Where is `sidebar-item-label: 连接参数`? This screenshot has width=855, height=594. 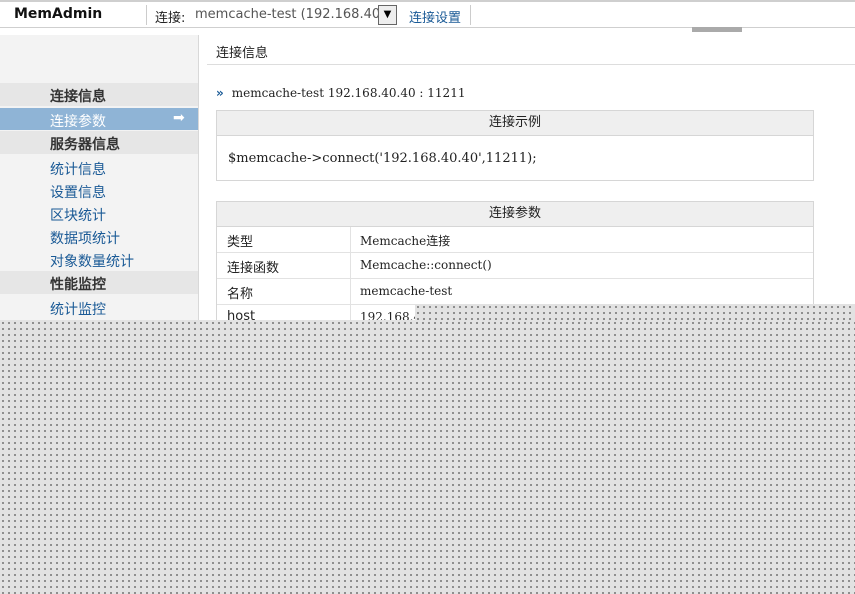 sidebar-item-label: 连接参数 is located at coordinates (78, 122).